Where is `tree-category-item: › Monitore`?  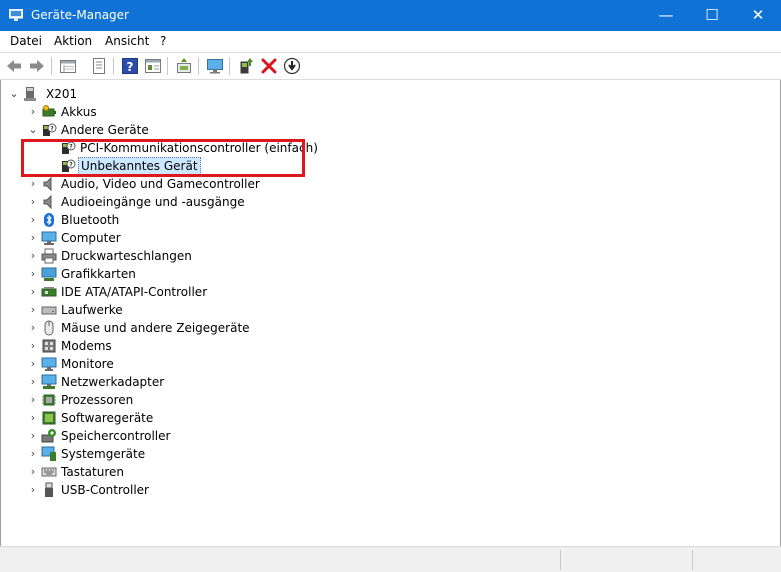
tree-category-item: › Monitore is located at coordinates (326, 364).